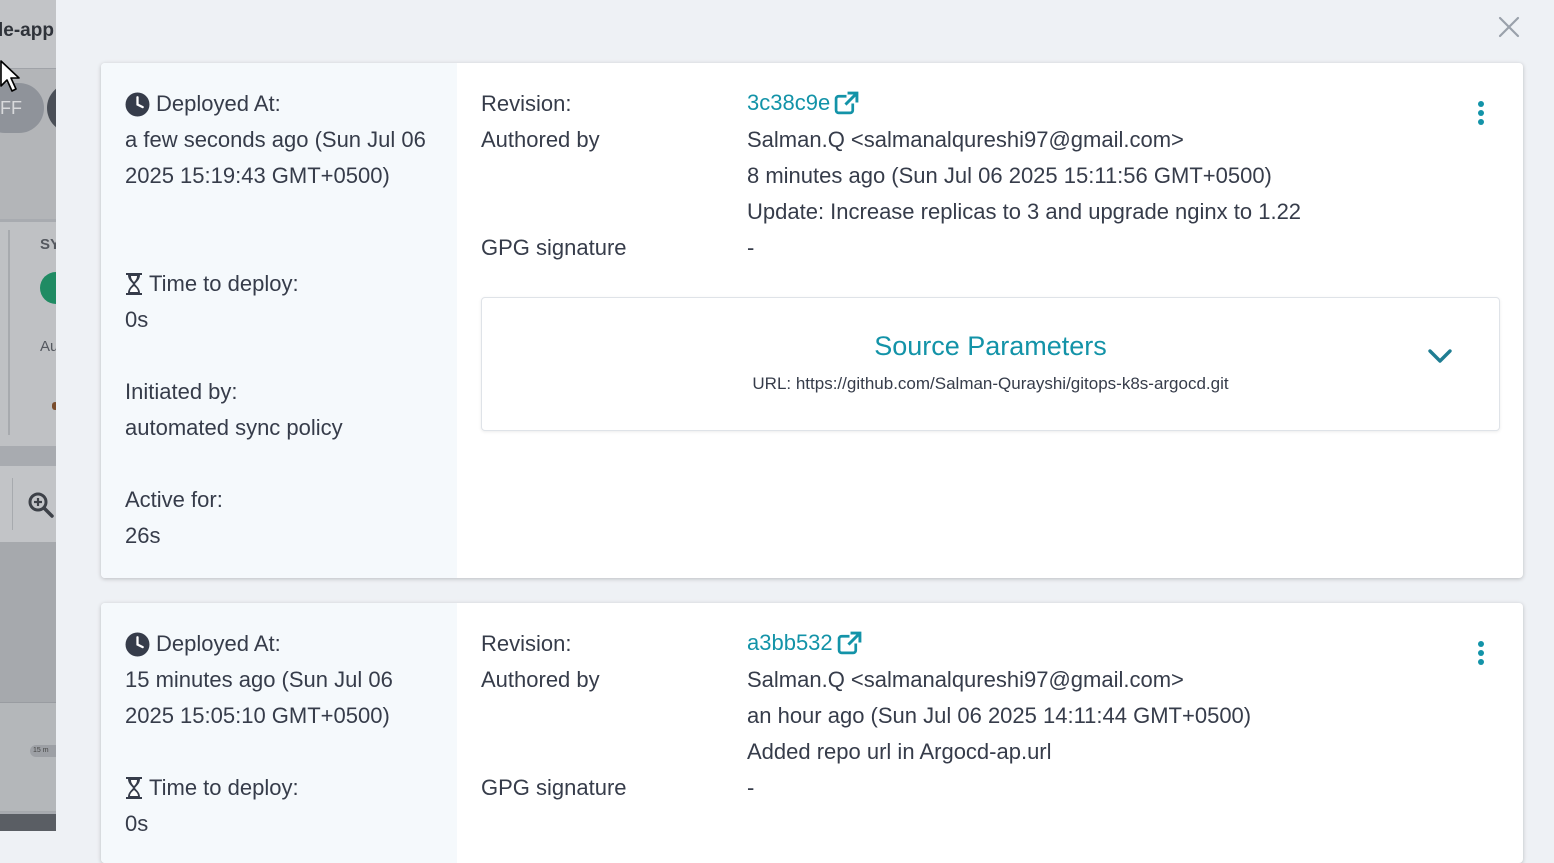 This screenshot has height=863, width=1554. Describe the element at coordinates (280, 518) in the screenshot. I see `active-for-section: Active for: 26s` at that location.